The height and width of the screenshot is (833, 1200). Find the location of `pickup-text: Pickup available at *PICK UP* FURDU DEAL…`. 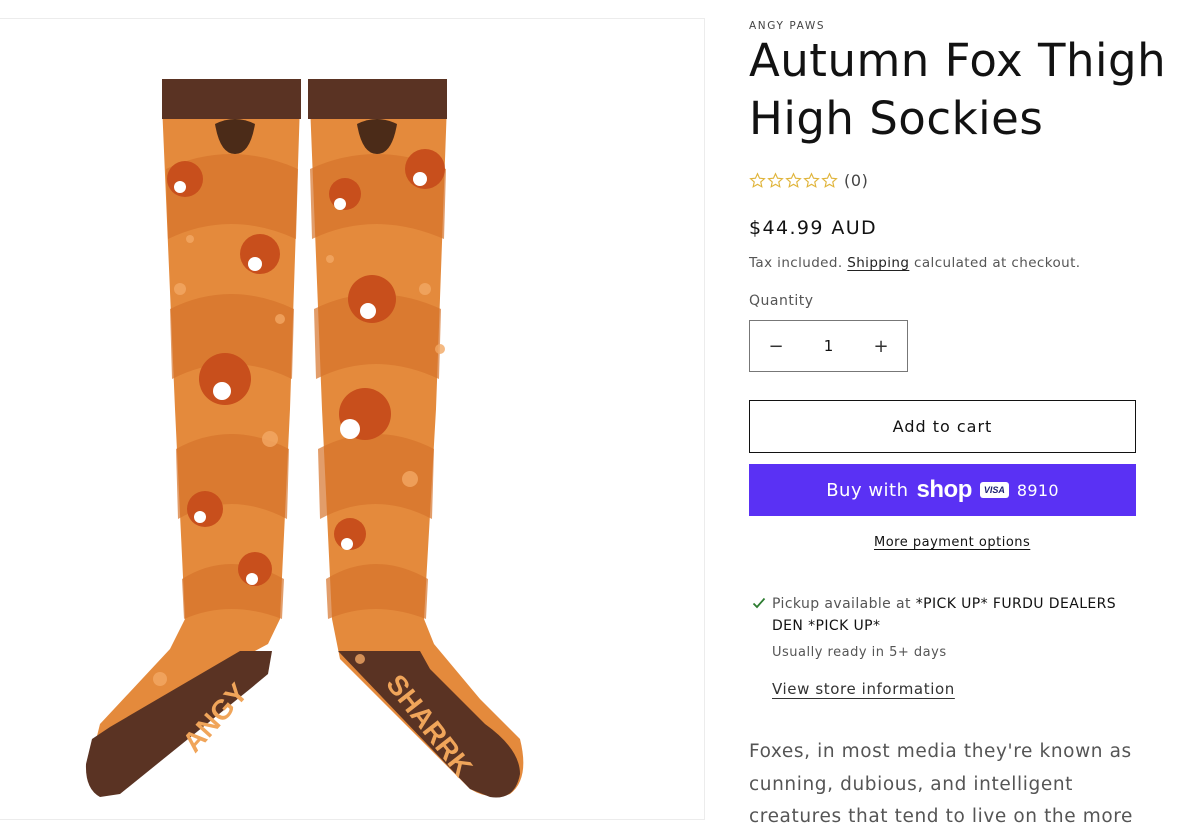

pickup-text: Pickup available at *PICK UP* FURDU DEAL… is located at coordinates (957, 615).